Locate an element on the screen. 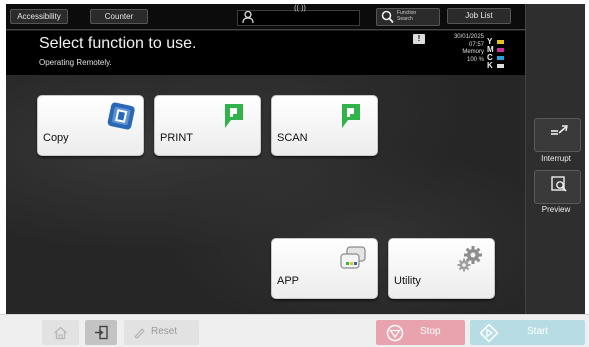 Image resolution: width=589 pixels, height=347 pixels. reset-icon is located at coordinates (139, 333).